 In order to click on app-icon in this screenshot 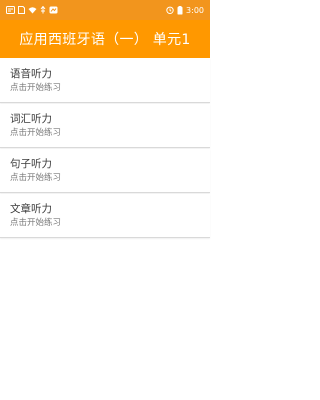, I will do `click(53, 10)`.